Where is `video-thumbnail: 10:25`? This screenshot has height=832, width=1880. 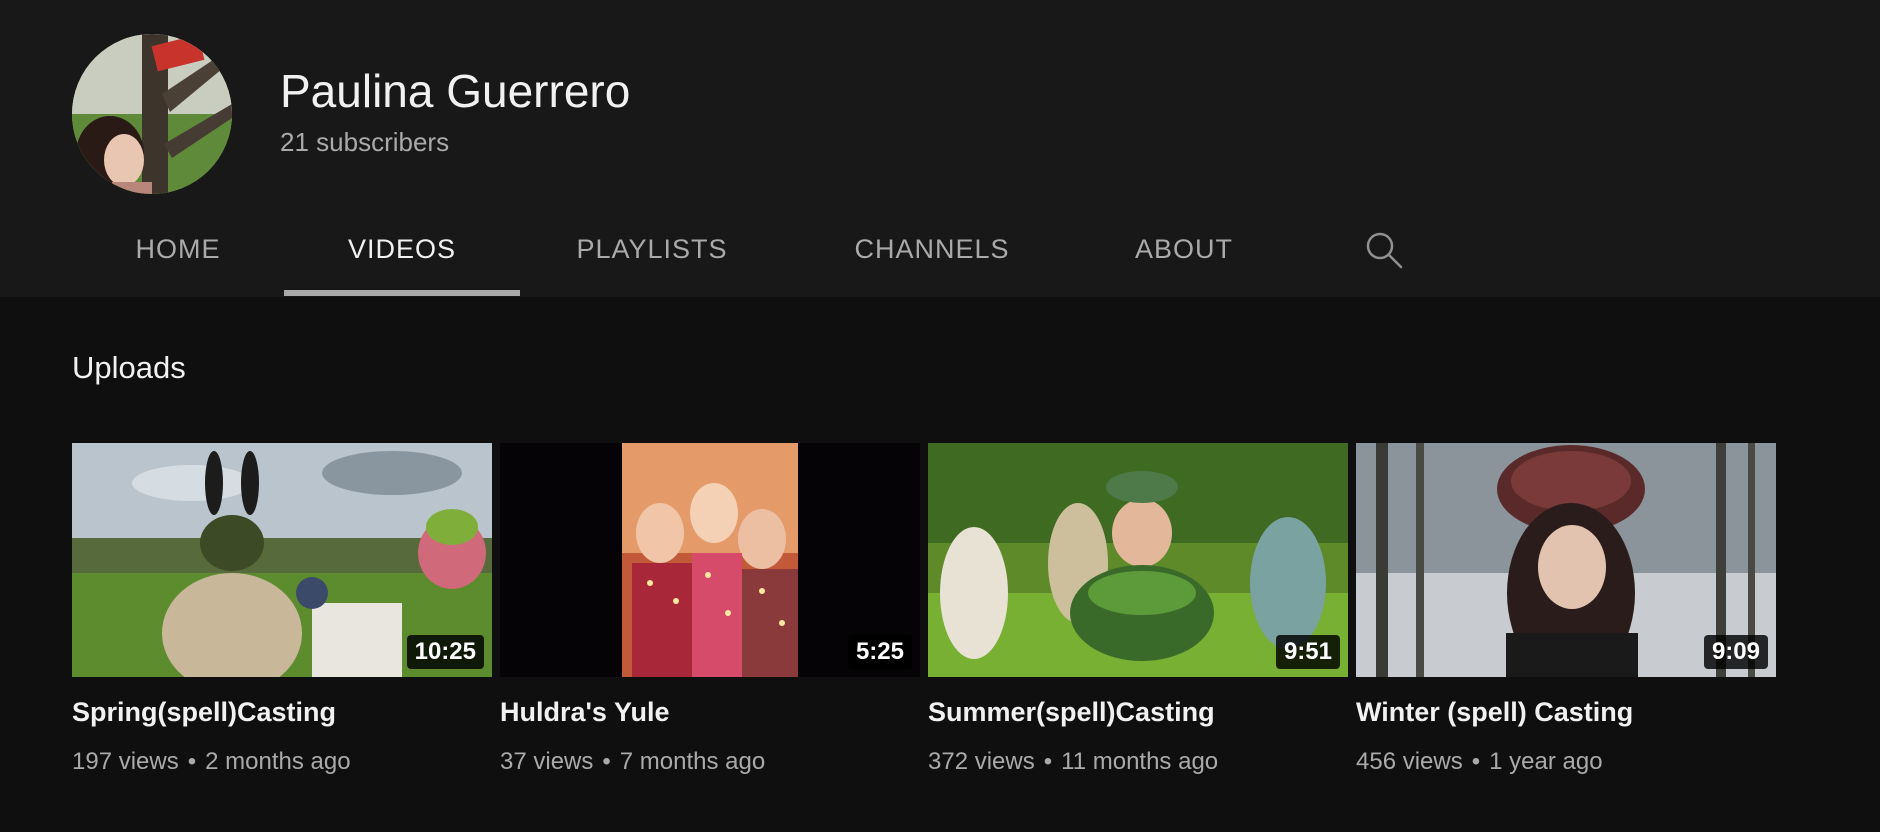
video-thumbnail: 10:25 is located at coordinates (282, 560).